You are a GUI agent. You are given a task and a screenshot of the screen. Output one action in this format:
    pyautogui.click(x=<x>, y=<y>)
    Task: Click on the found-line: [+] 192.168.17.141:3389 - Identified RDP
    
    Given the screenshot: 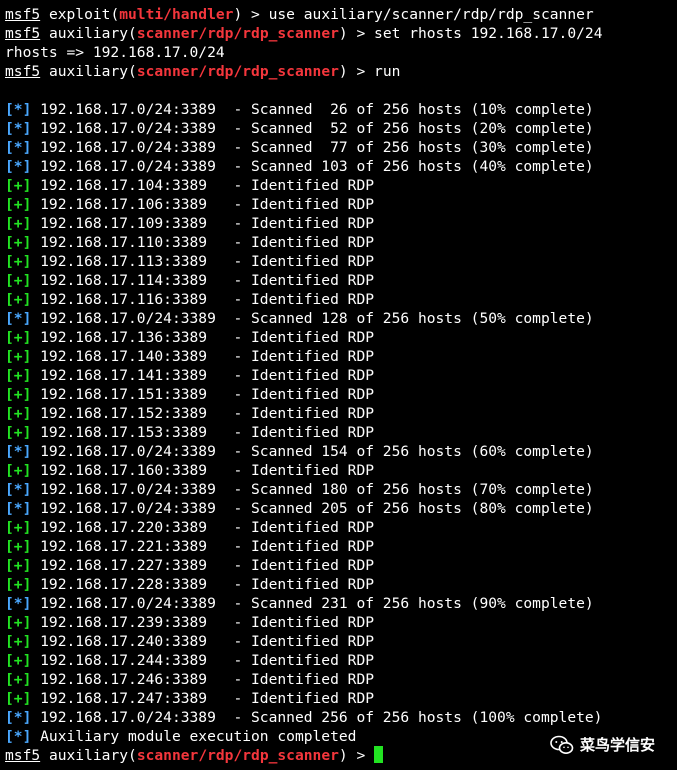 What is the action you would take?
    pyautogui.click(x=341, y=375)
    